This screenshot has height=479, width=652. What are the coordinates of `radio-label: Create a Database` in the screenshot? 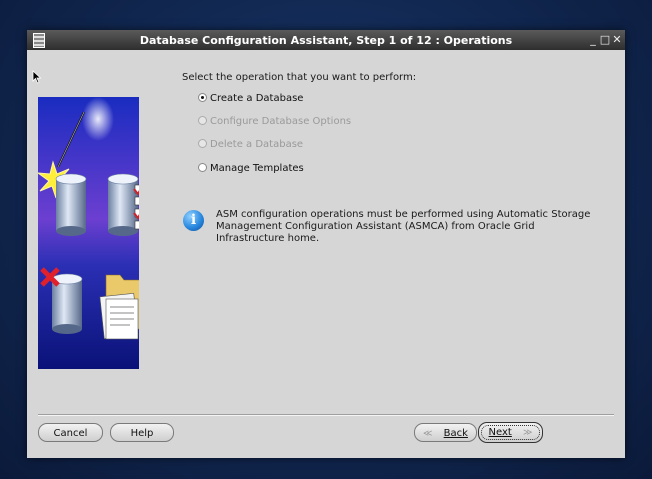 It's located at (256, 98).